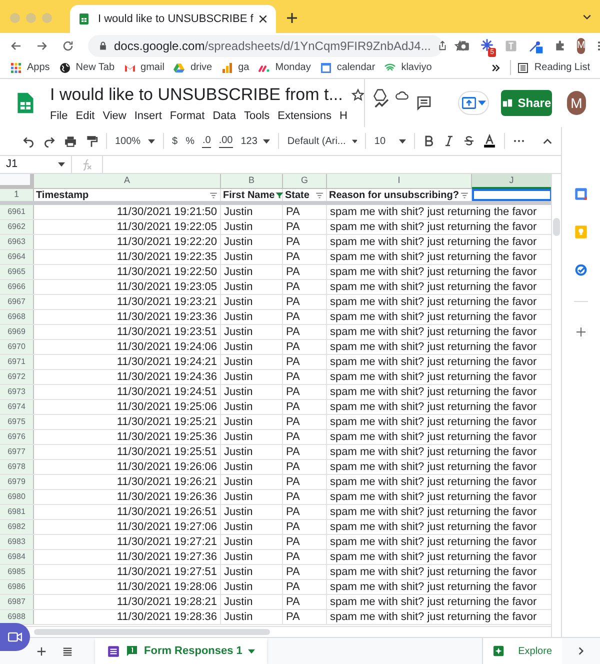  I want to click on header-cell: First Name, so click(252, 195).